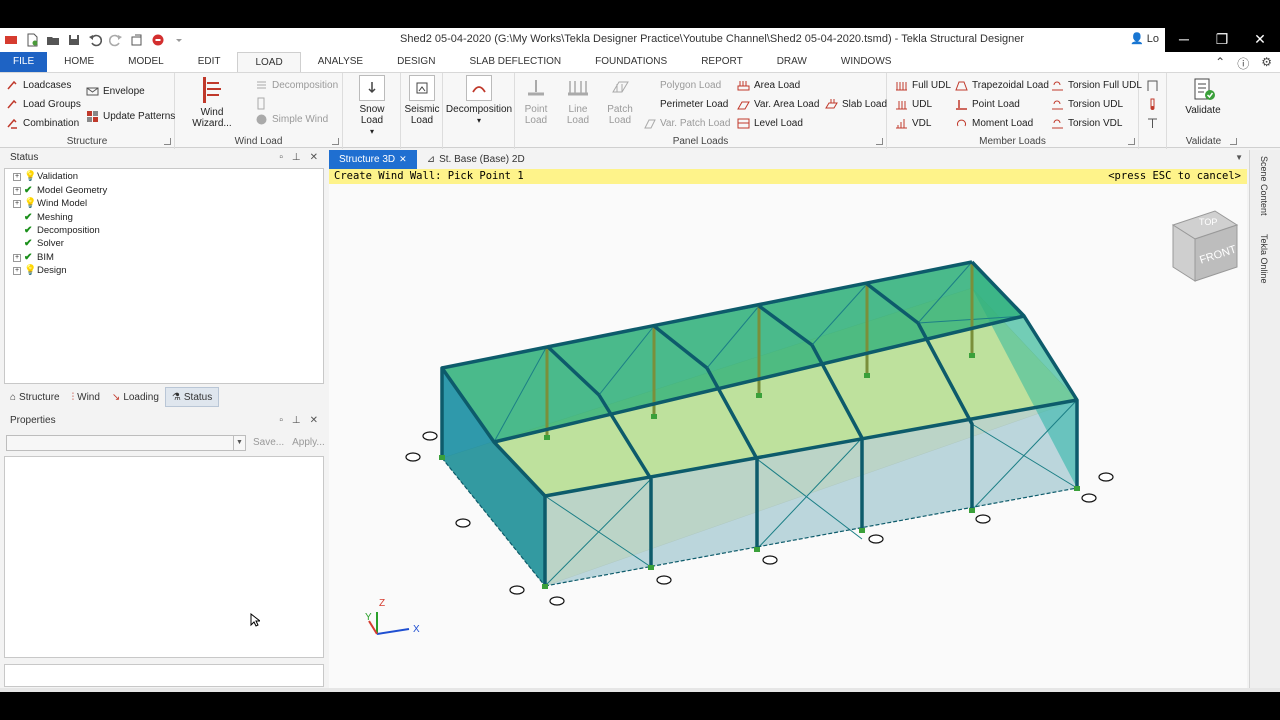  What do you see at coordinates (1152, 123) in the screenshot?
I see `settlement-load-icon` at bounding box center [1152, 123].